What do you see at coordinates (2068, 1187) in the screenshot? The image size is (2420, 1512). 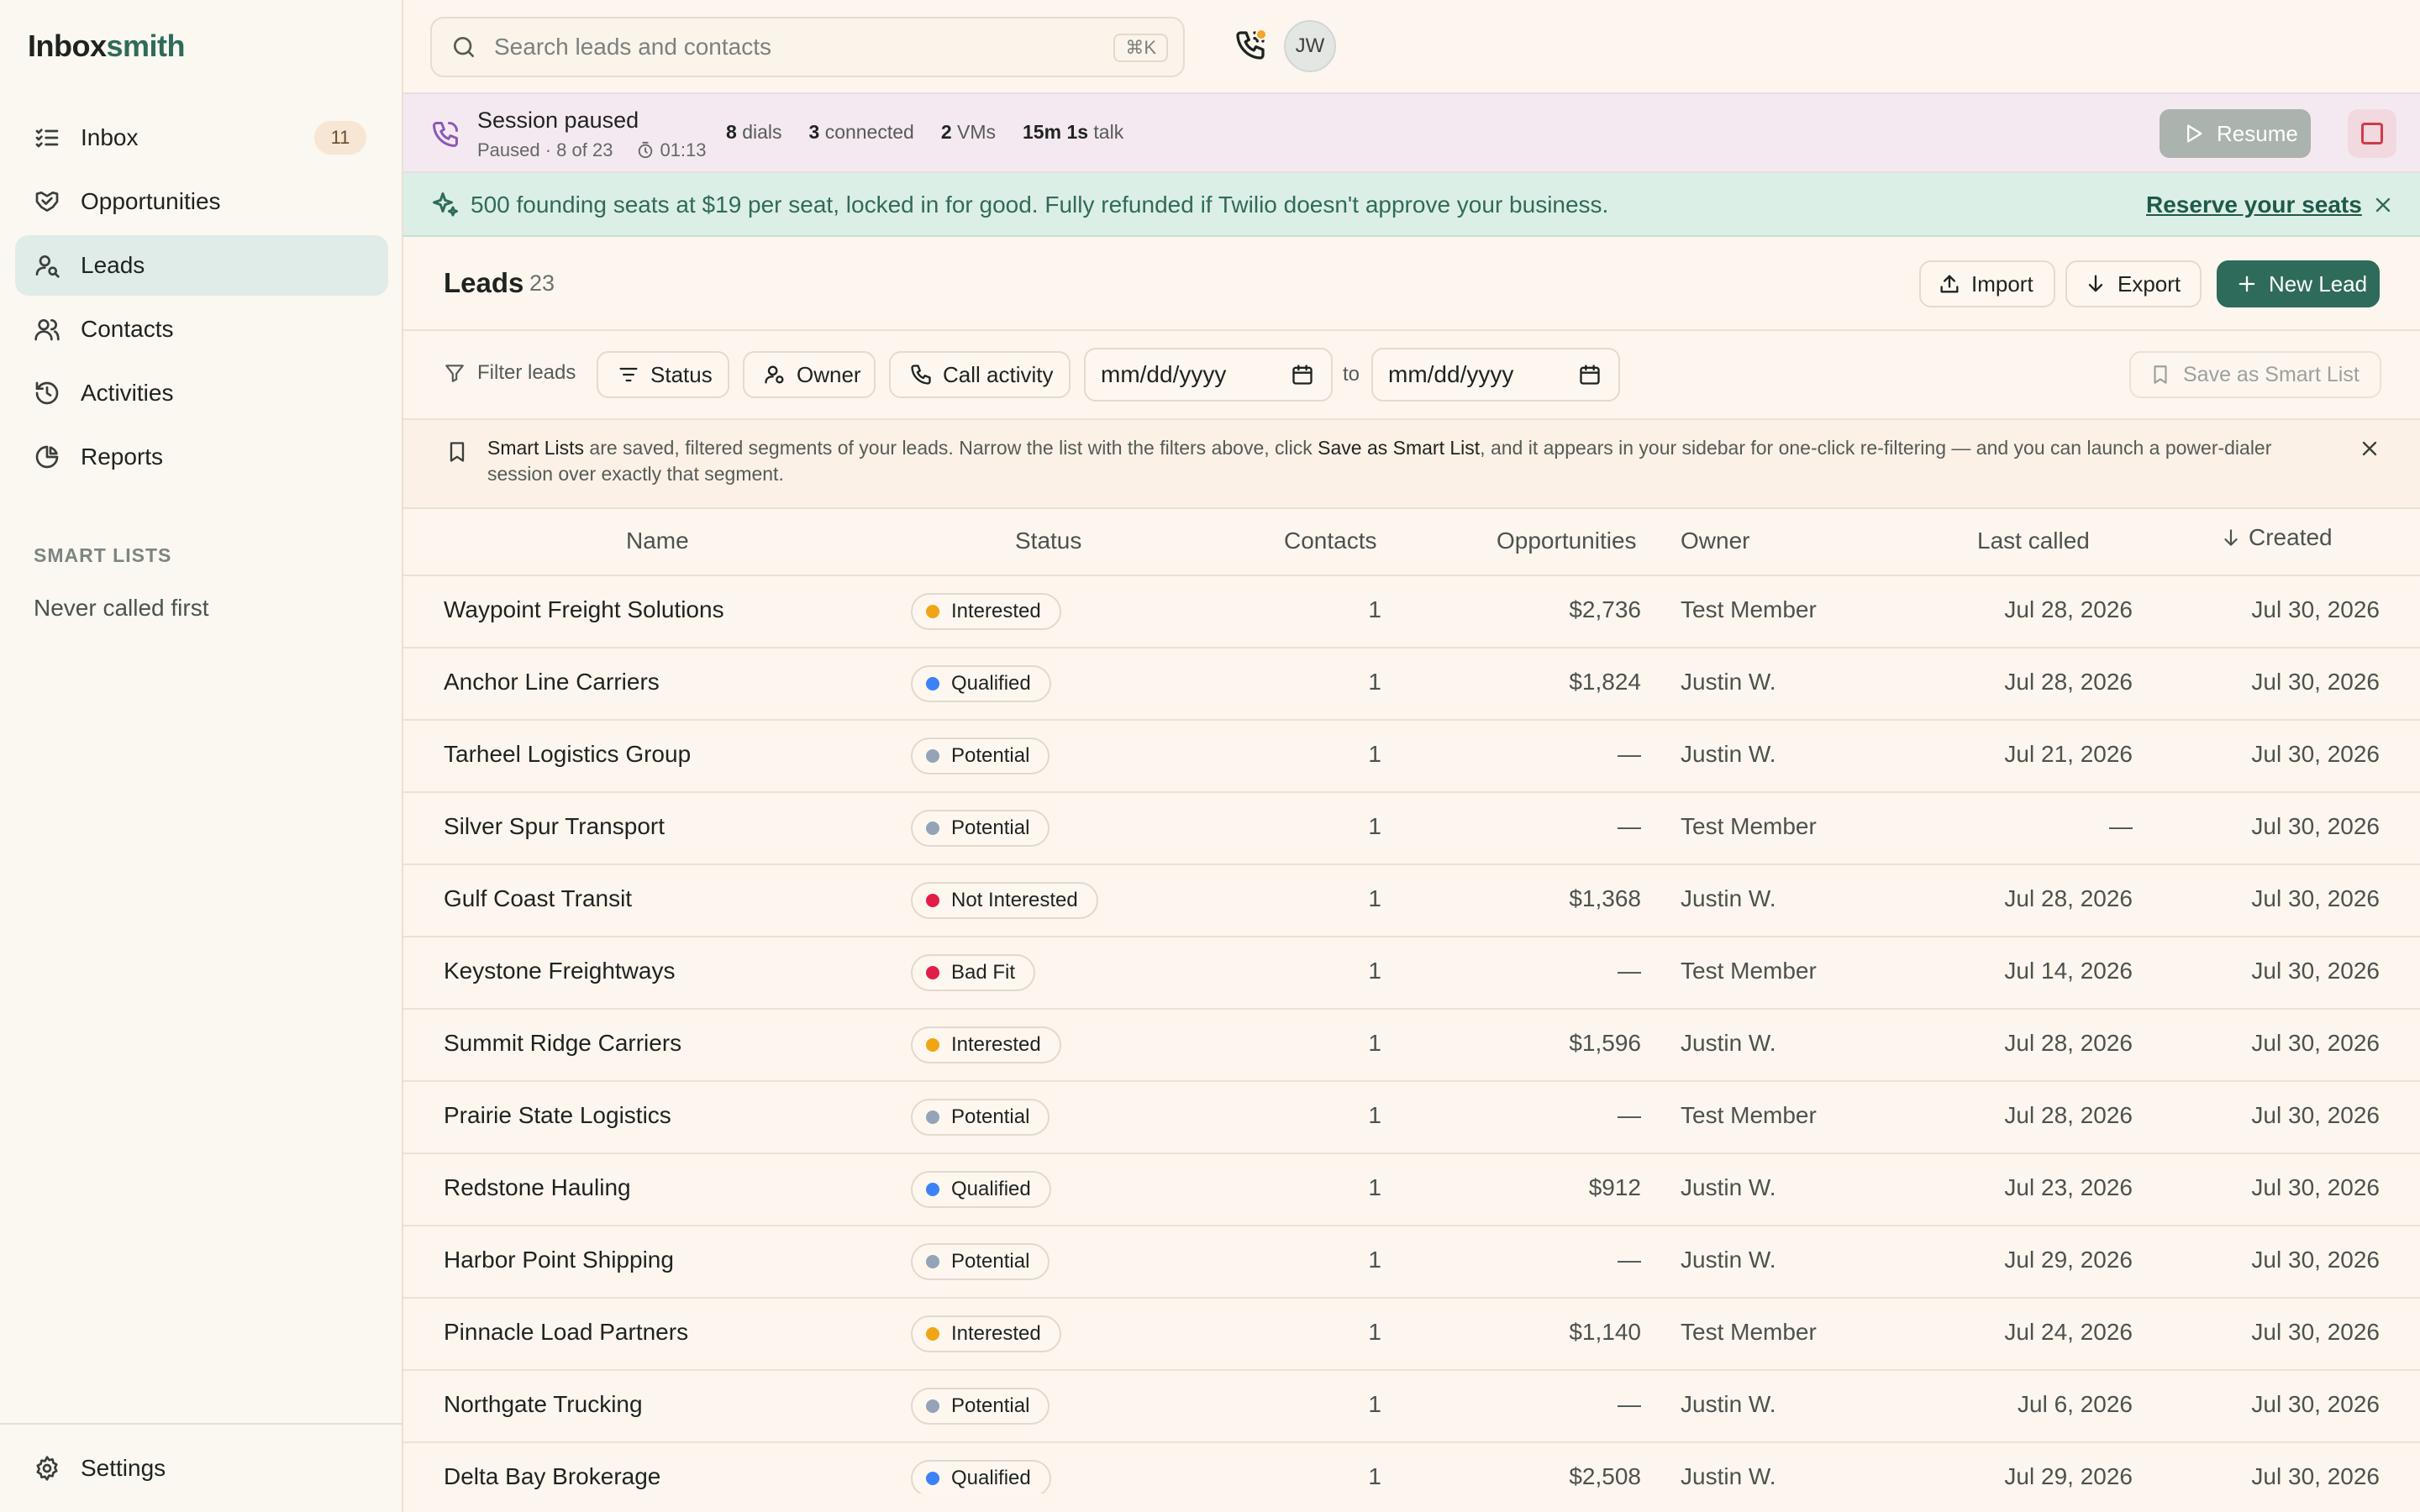 I see `last-called-date: Jul 23, 2026` at bounding box center [2068, 1187].